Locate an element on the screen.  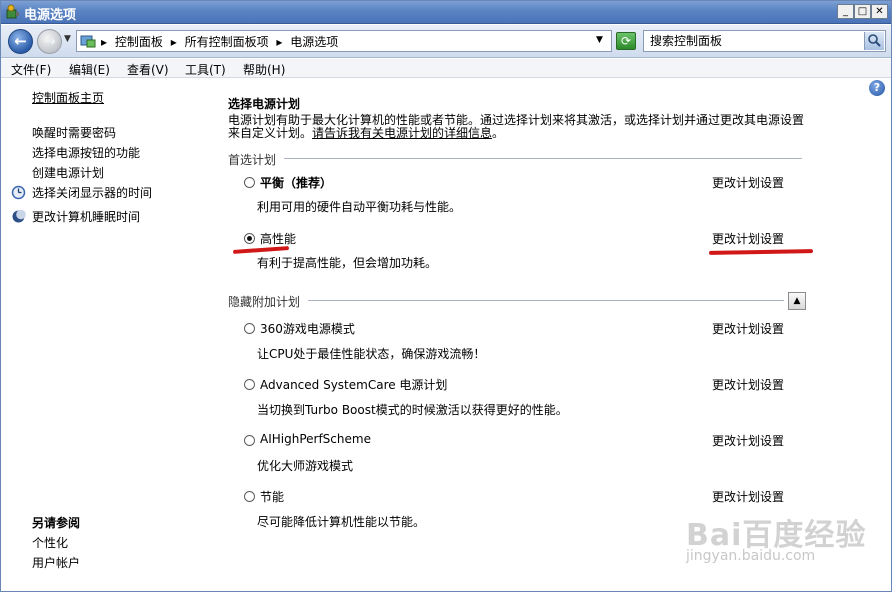
power-button-link: 选择电源按钮的功能 is located at coordinates (86, 152).